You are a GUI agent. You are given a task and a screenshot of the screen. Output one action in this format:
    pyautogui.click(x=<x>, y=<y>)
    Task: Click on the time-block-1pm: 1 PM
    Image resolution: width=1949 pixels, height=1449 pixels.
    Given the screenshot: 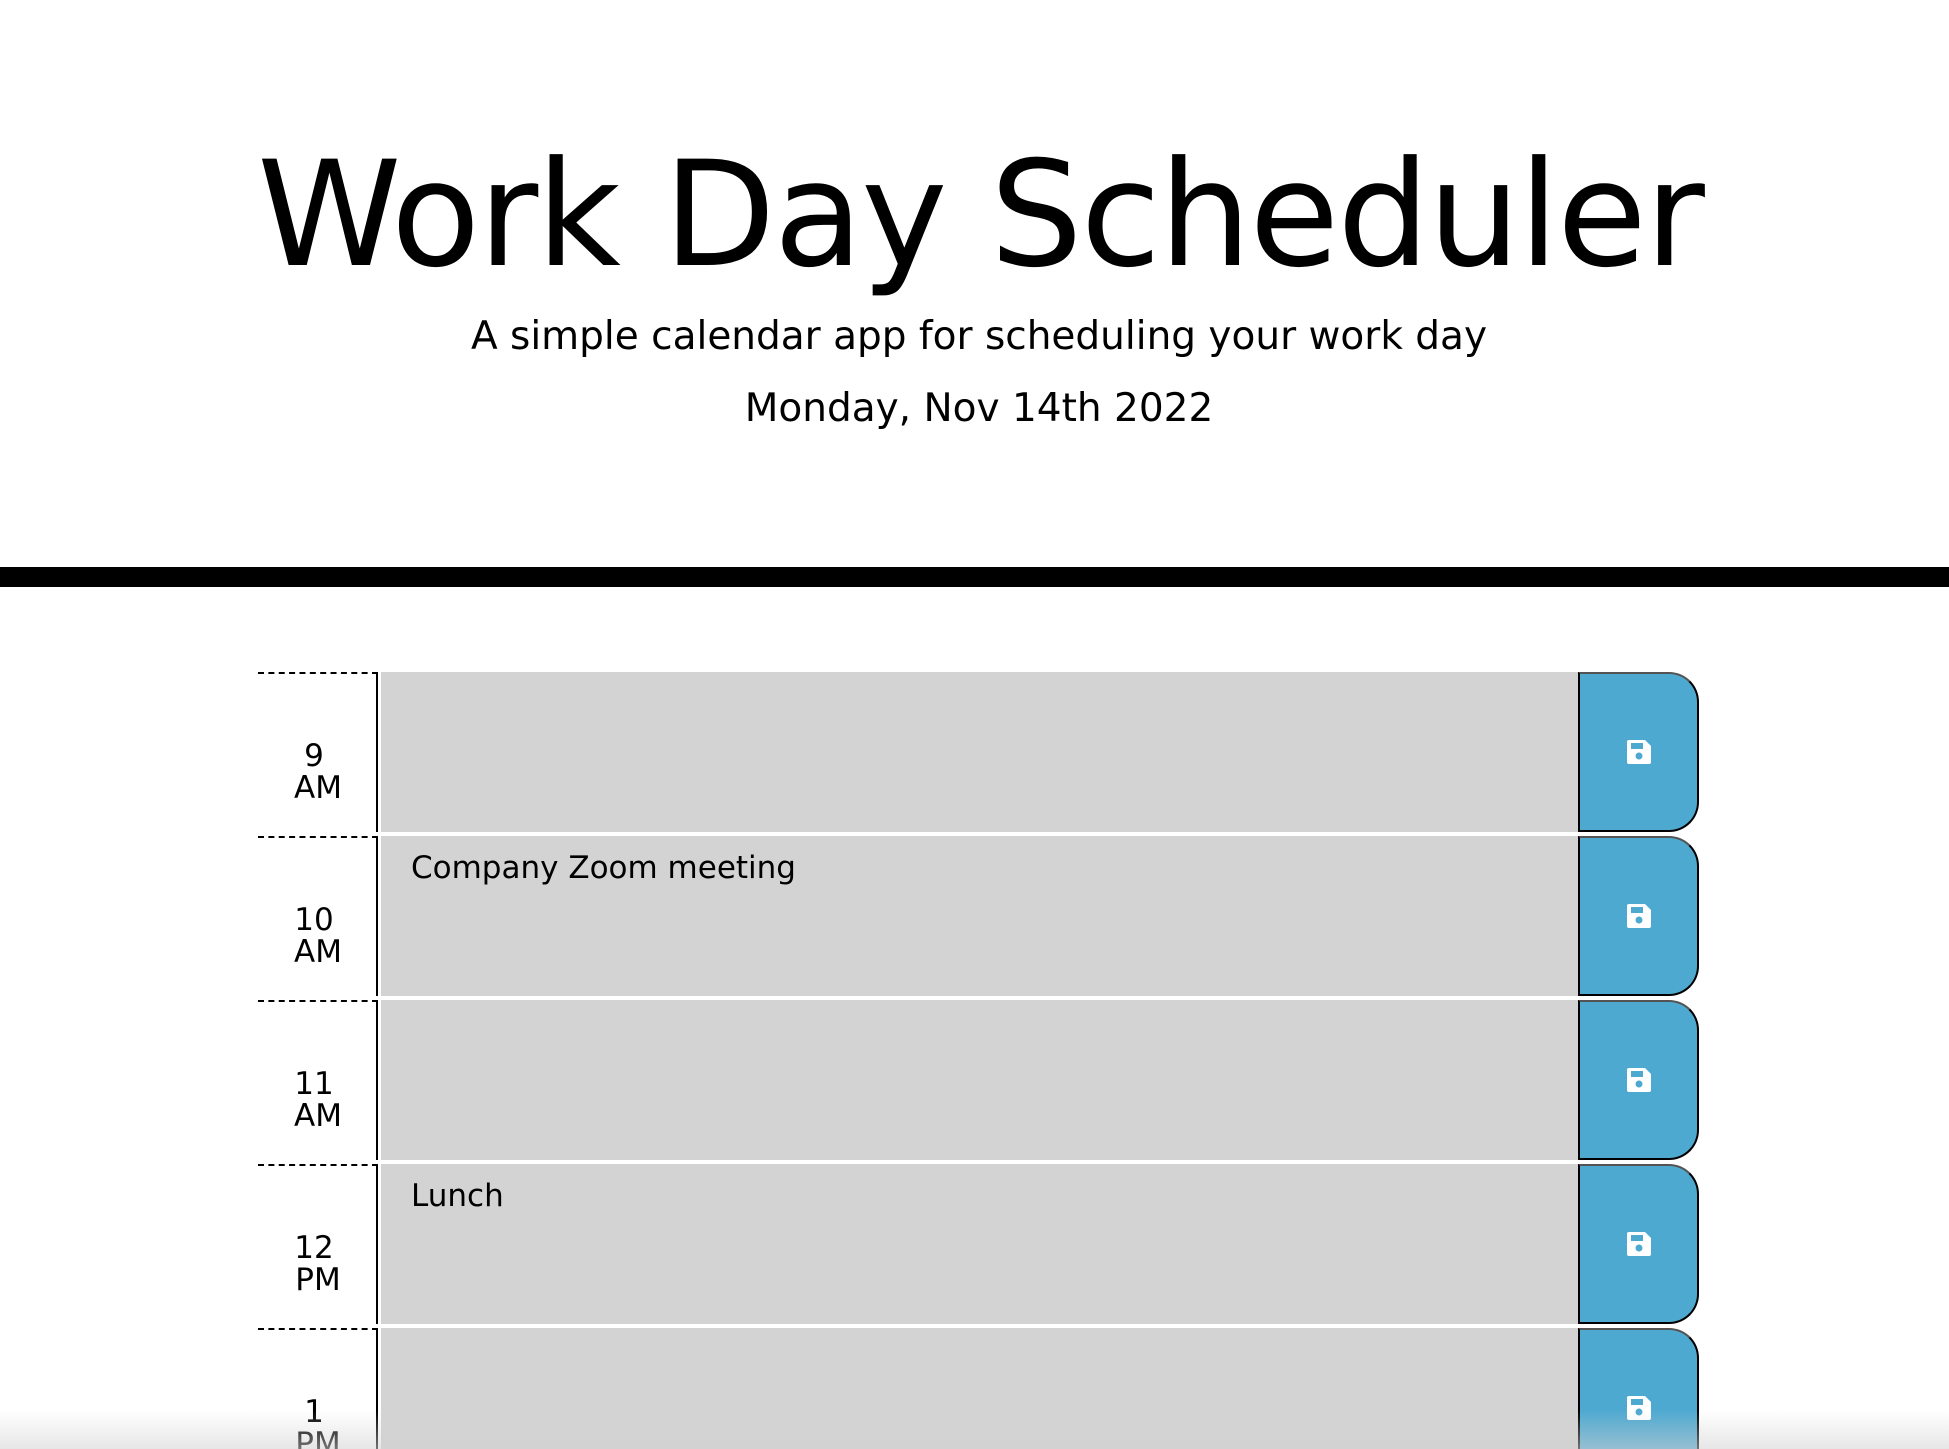 What is the action you would take?
    pyautogui.click(x=979, y=1388)
    